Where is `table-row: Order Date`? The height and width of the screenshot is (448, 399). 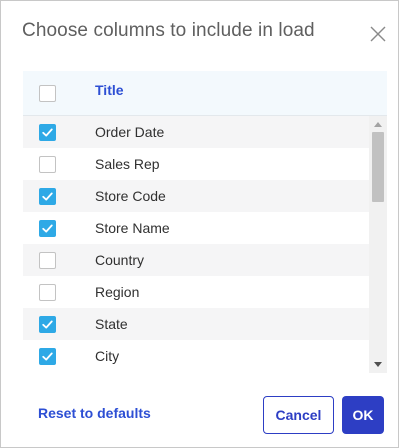 table-row: Order Date is located at coordinates (196, 132).